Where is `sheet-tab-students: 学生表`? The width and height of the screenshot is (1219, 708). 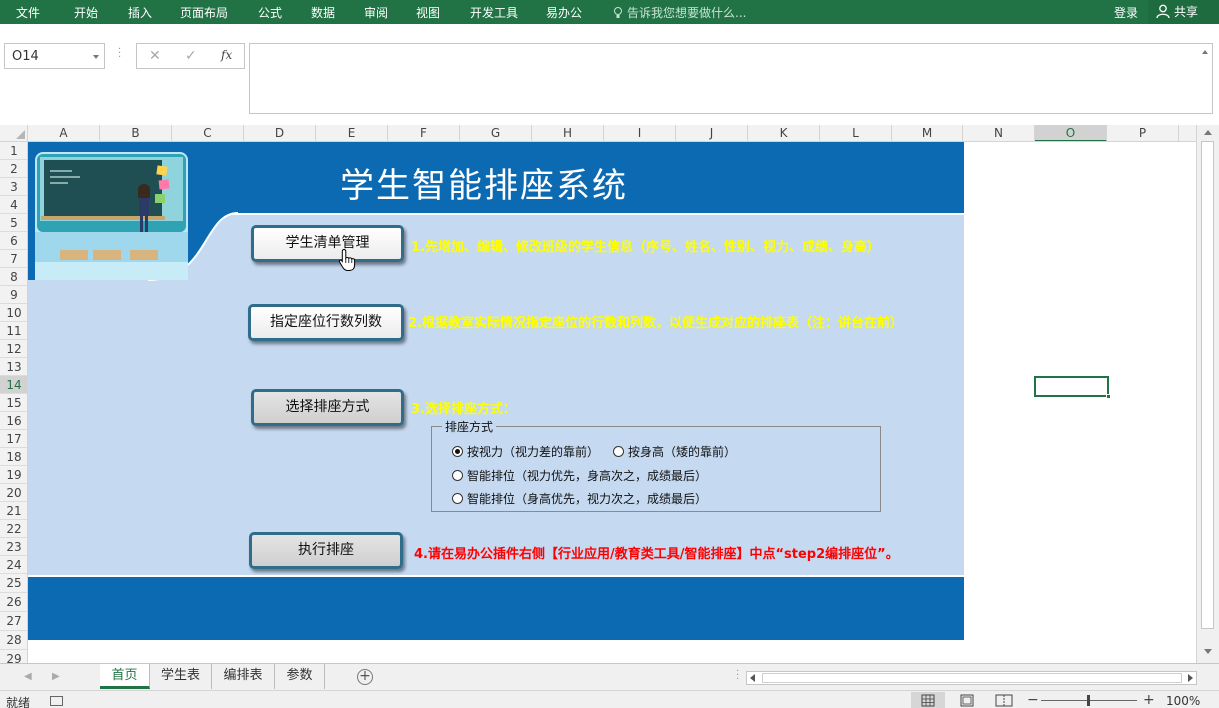 sheet-tab-students: 学生表 is located at coordinates (181, 676).